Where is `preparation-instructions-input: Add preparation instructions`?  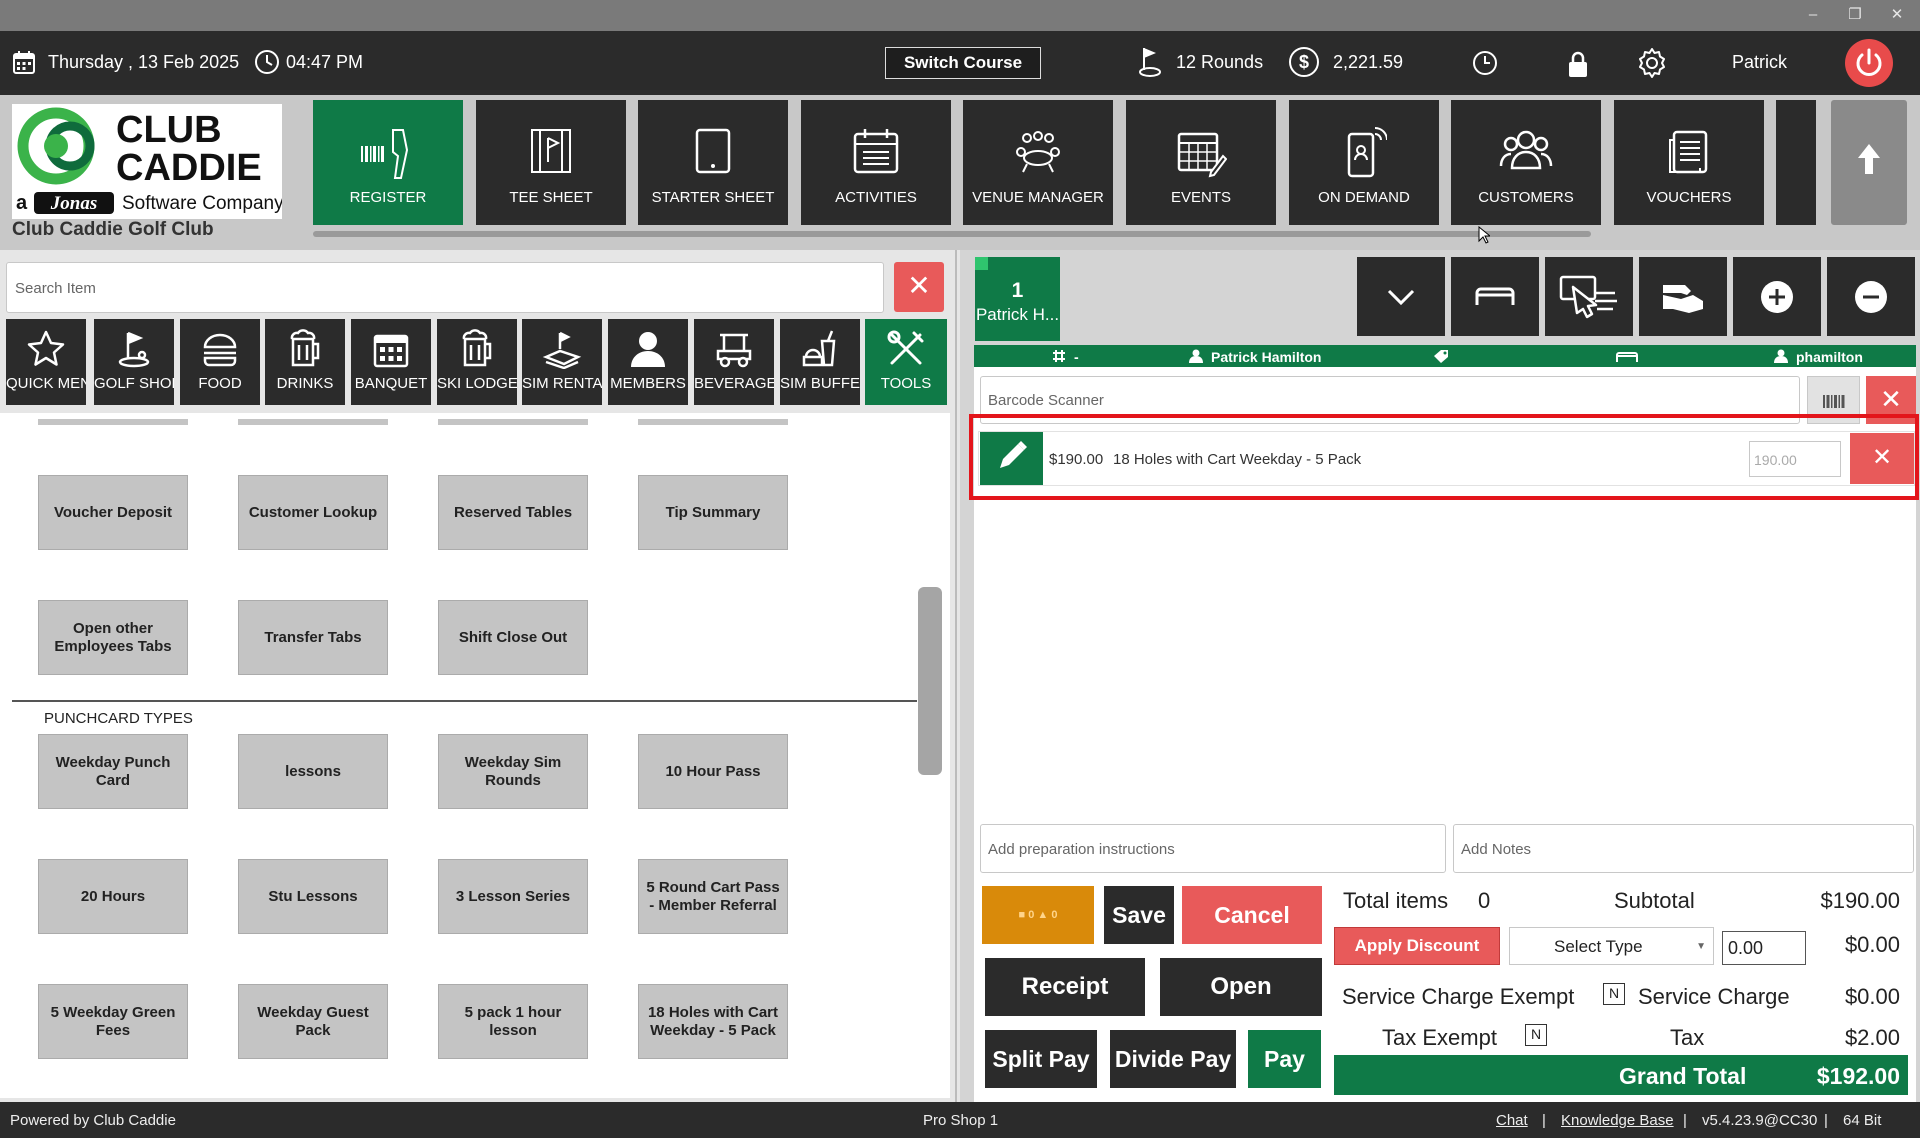 preparation-instructions-input: Add preparation instructions is located at coordinates (1213, 848).